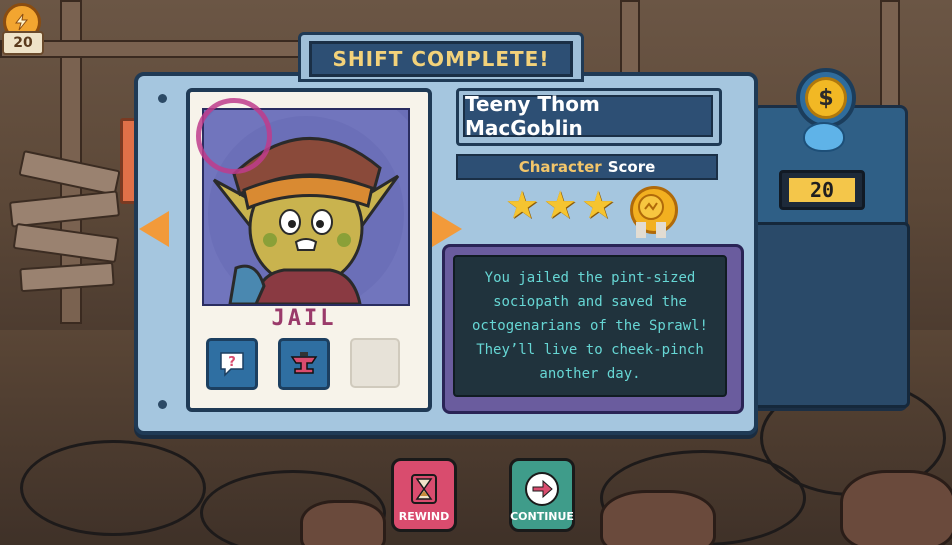 The height and width of the screenshot is (545, 952). Describe the element at coordinates (560, 167) in the screenshot. I see `score-label-prefix: Character` at that location.